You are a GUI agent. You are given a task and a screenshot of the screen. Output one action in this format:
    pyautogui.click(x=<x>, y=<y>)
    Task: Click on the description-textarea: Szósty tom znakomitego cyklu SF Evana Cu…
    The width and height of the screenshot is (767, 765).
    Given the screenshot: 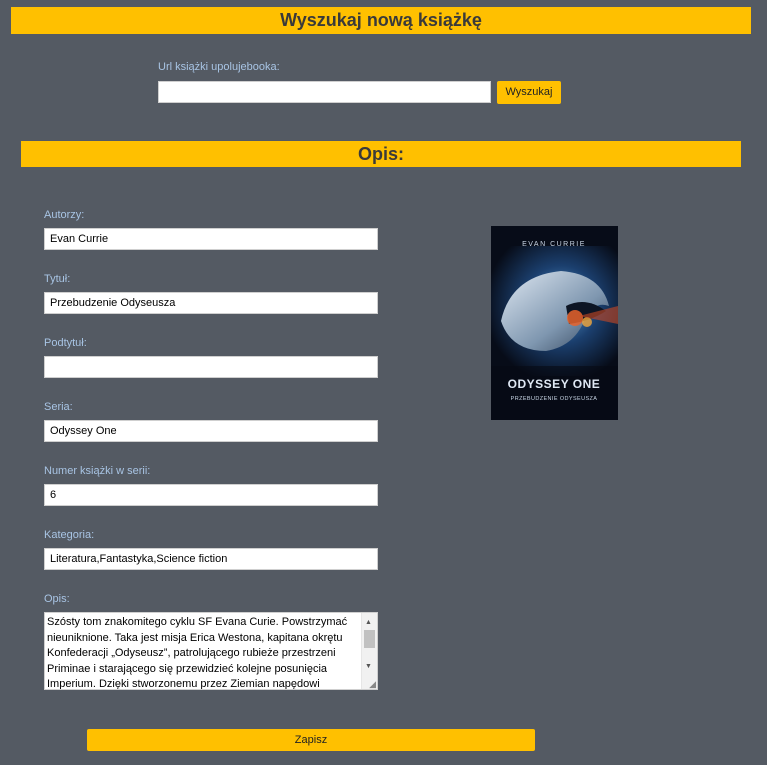 What is the action you would take?
    pyautogui.click(x=211, y=651)
    